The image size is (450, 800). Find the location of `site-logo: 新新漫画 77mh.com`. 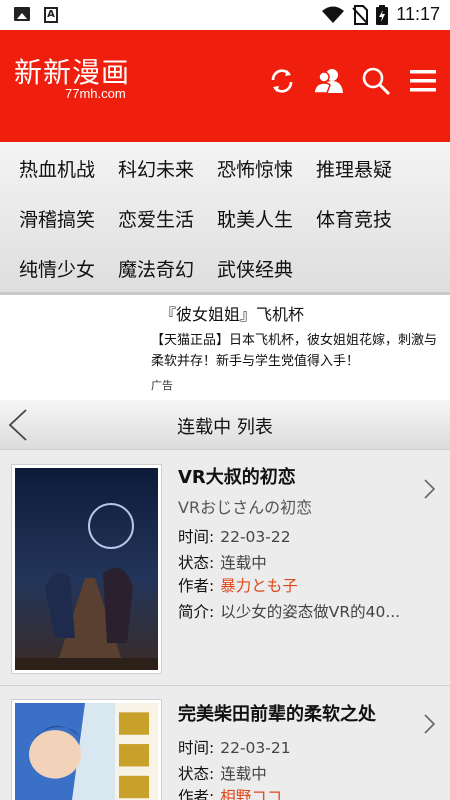

site-logo: 新新漫画 77mh.com is located at coordinates (72, 78).